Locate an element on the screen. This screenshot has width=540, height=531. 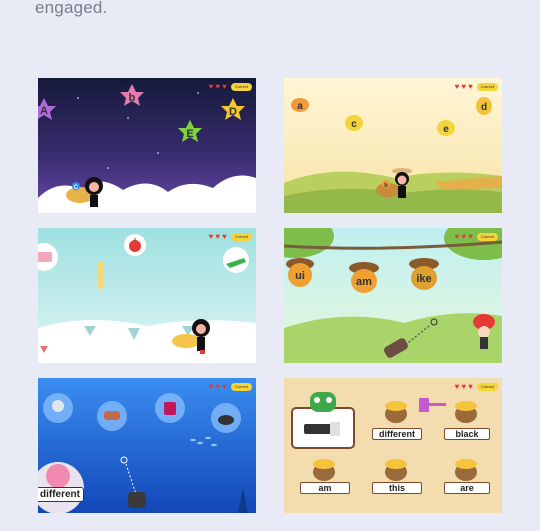
mole-word-are: are is located at coordinates (467, 488).